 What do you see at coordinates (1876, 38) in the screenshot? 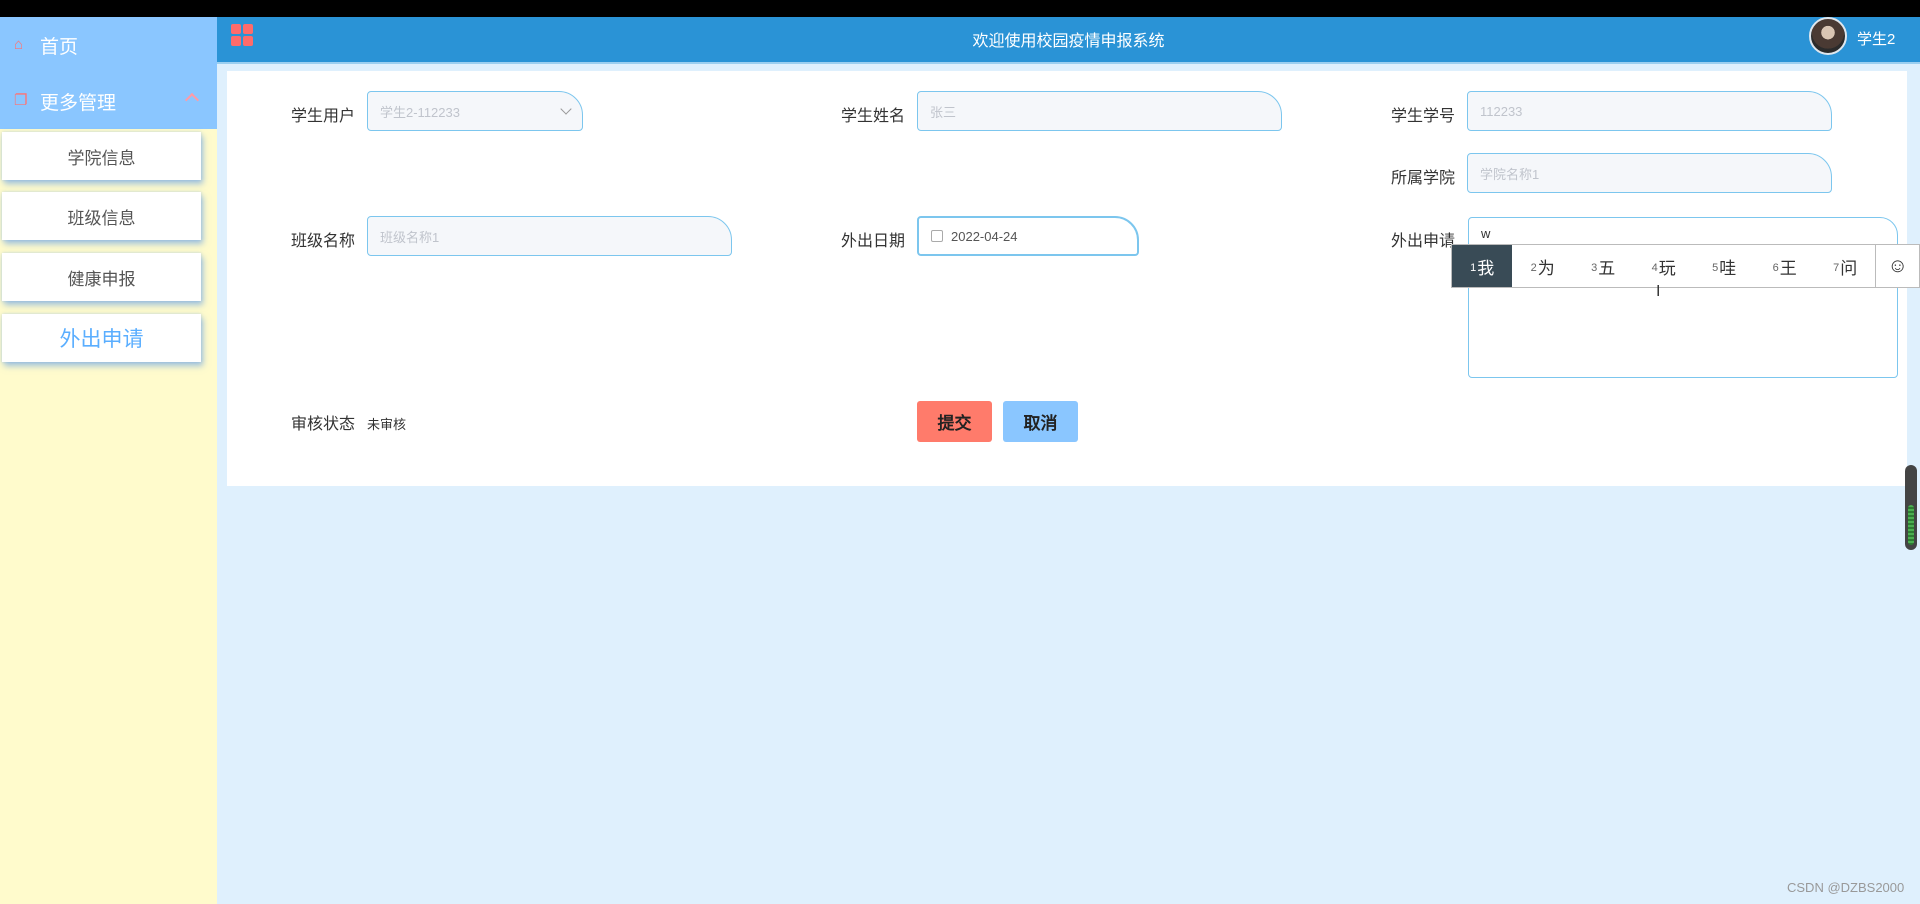
I see `username: 学生2` at bounding box center [1876, 38].